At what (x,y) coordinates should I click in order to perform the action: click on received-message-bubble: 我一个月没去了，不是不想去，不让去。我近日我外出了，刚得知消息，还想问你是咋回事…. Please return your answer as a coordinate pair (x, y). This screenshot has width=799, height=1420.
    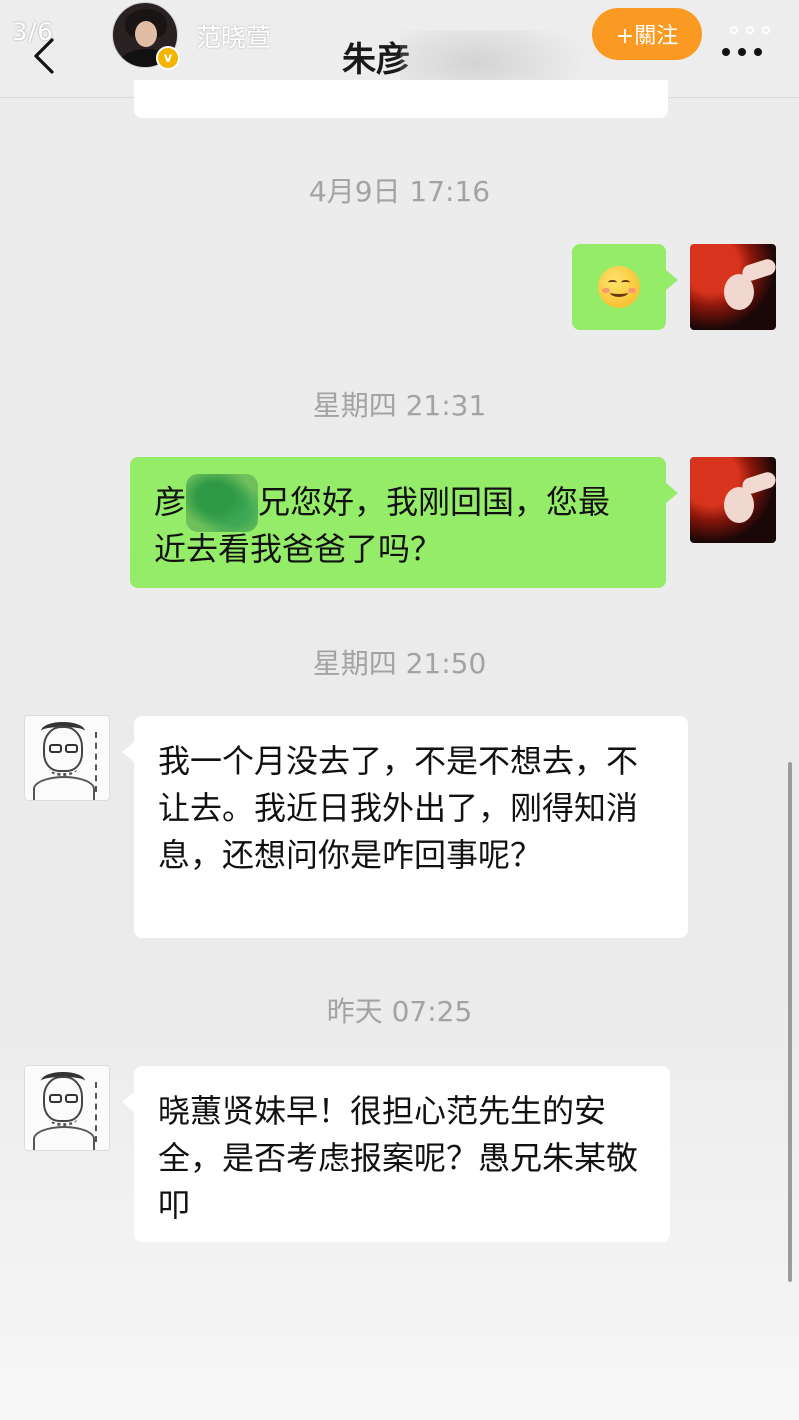
    Looking at the image, I should click on (405, 827).